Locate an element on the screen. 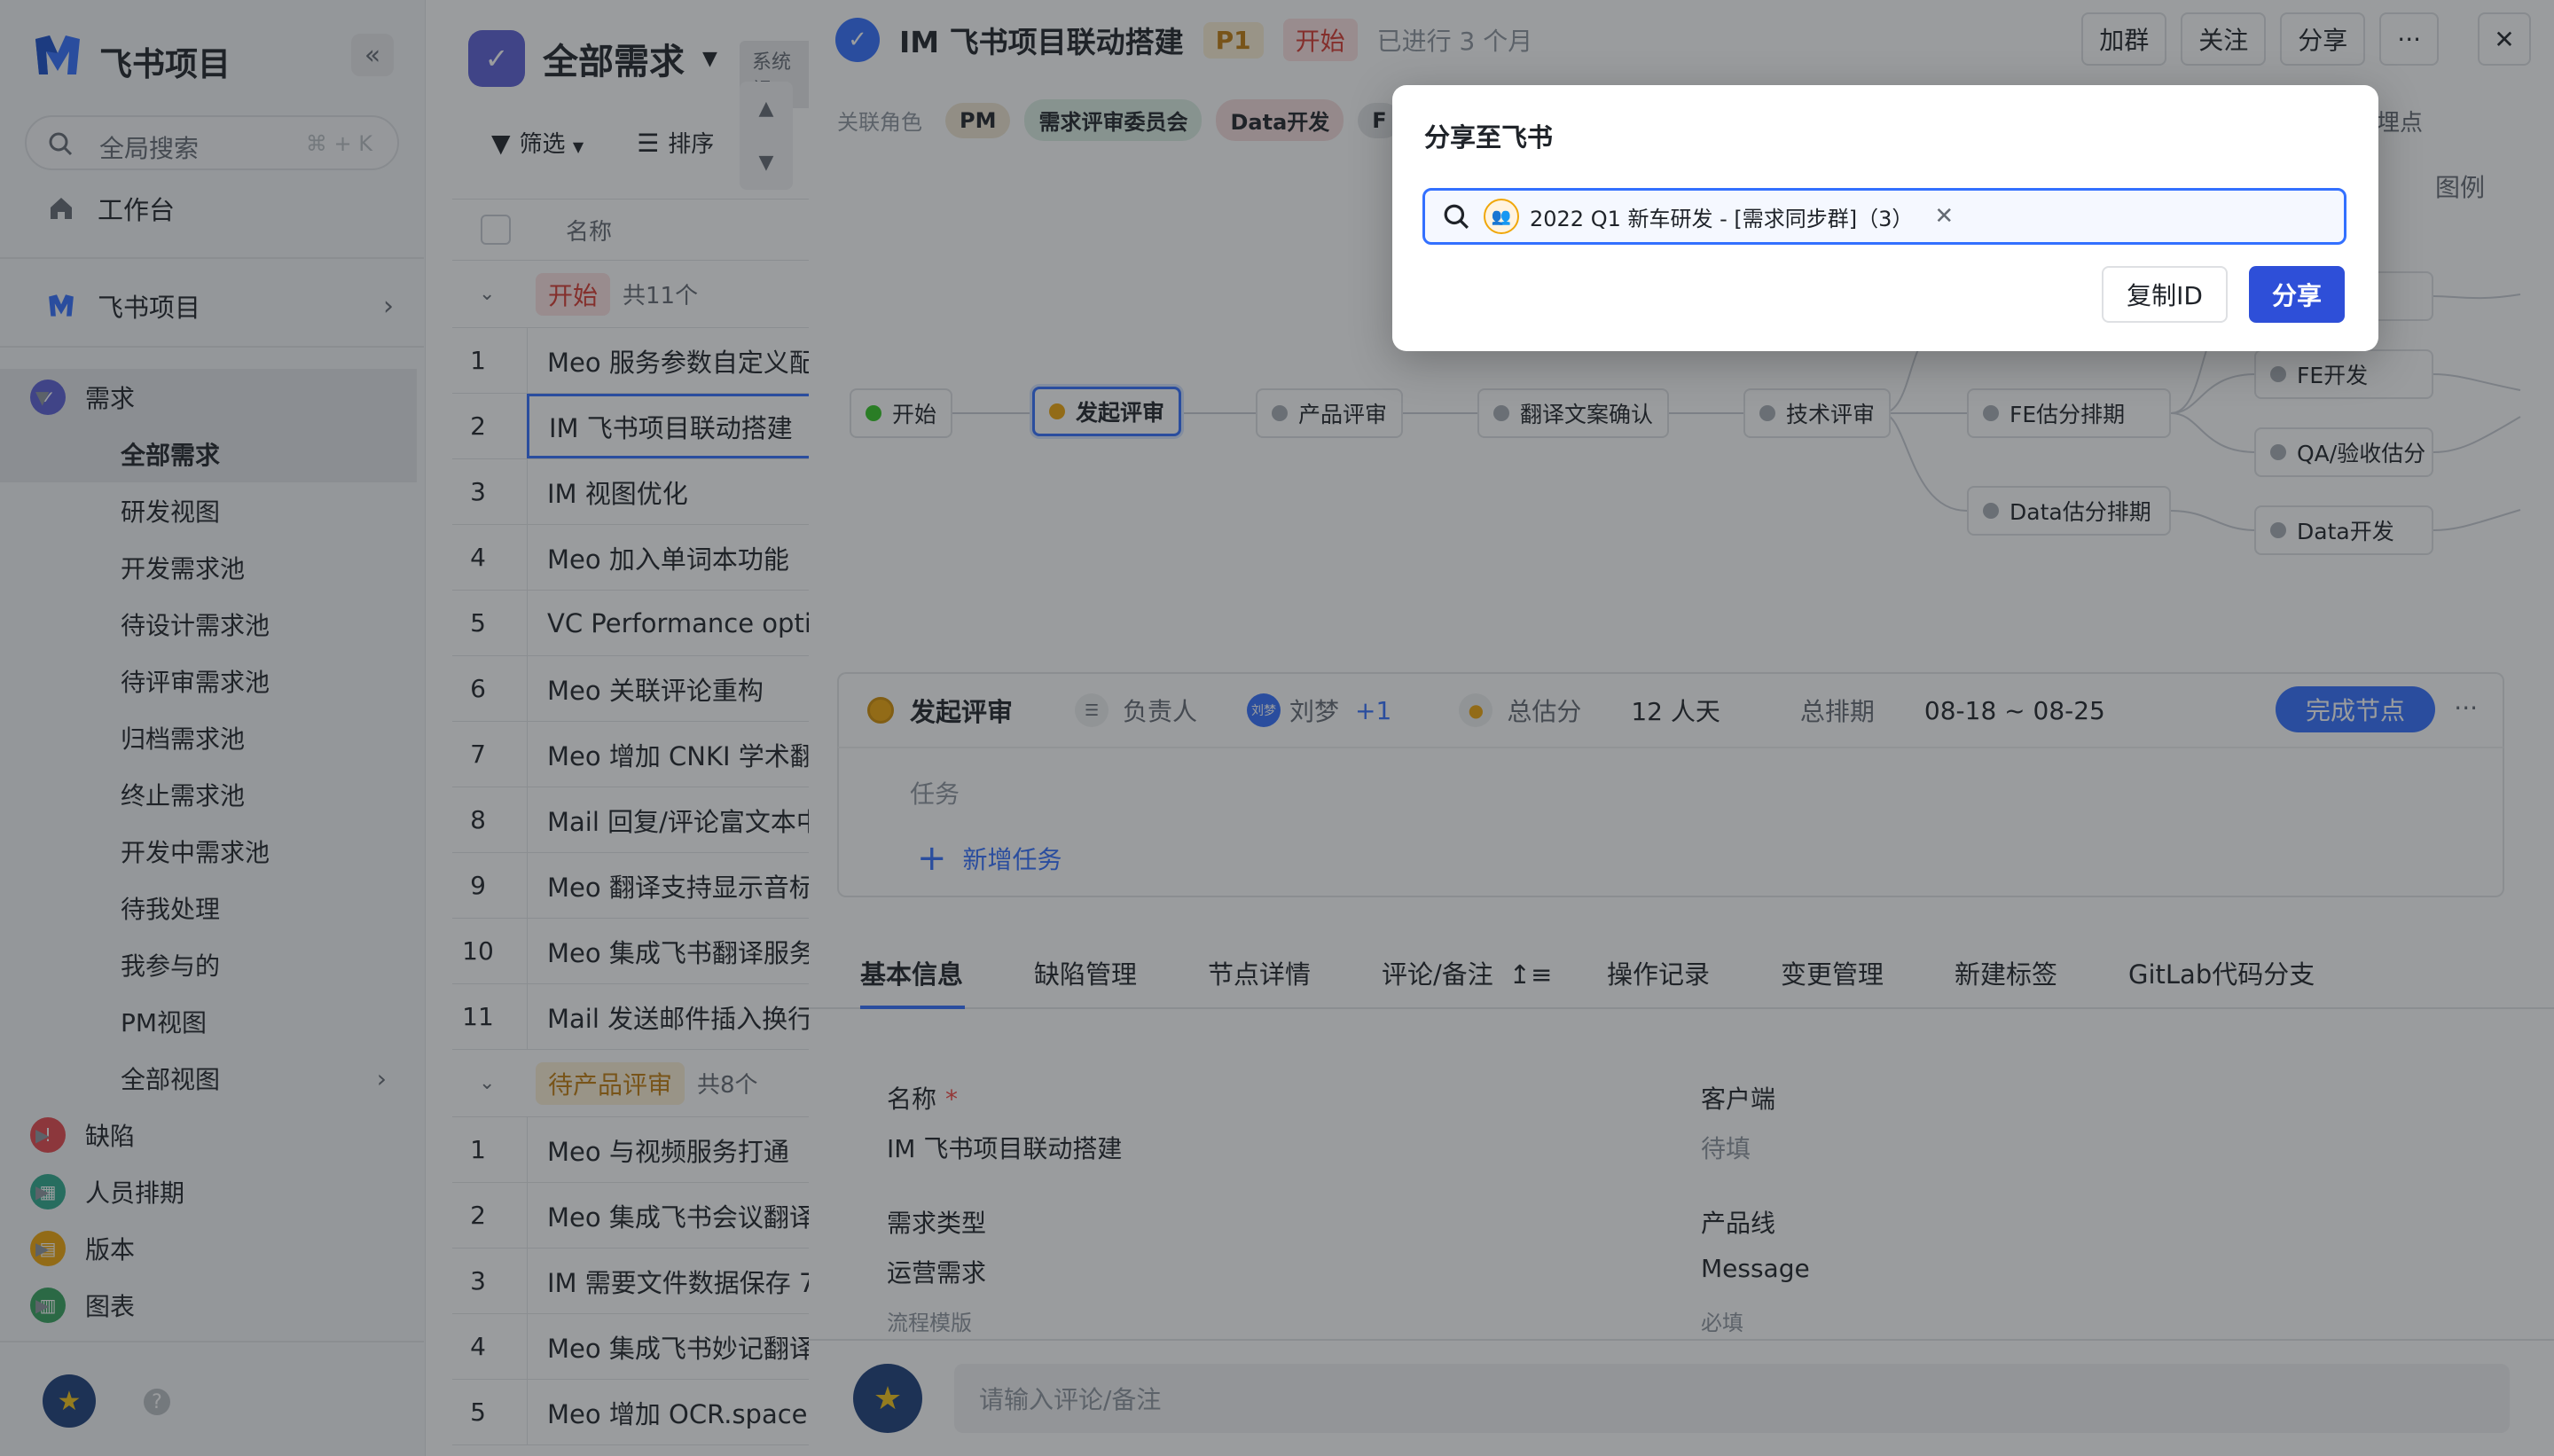 Image resolution: width=2554 pixels, height=1456 pixels. chip-label: 2022 Q1 新车研发 - [需求同步群]（3） is located at coordinates (1722, 218).